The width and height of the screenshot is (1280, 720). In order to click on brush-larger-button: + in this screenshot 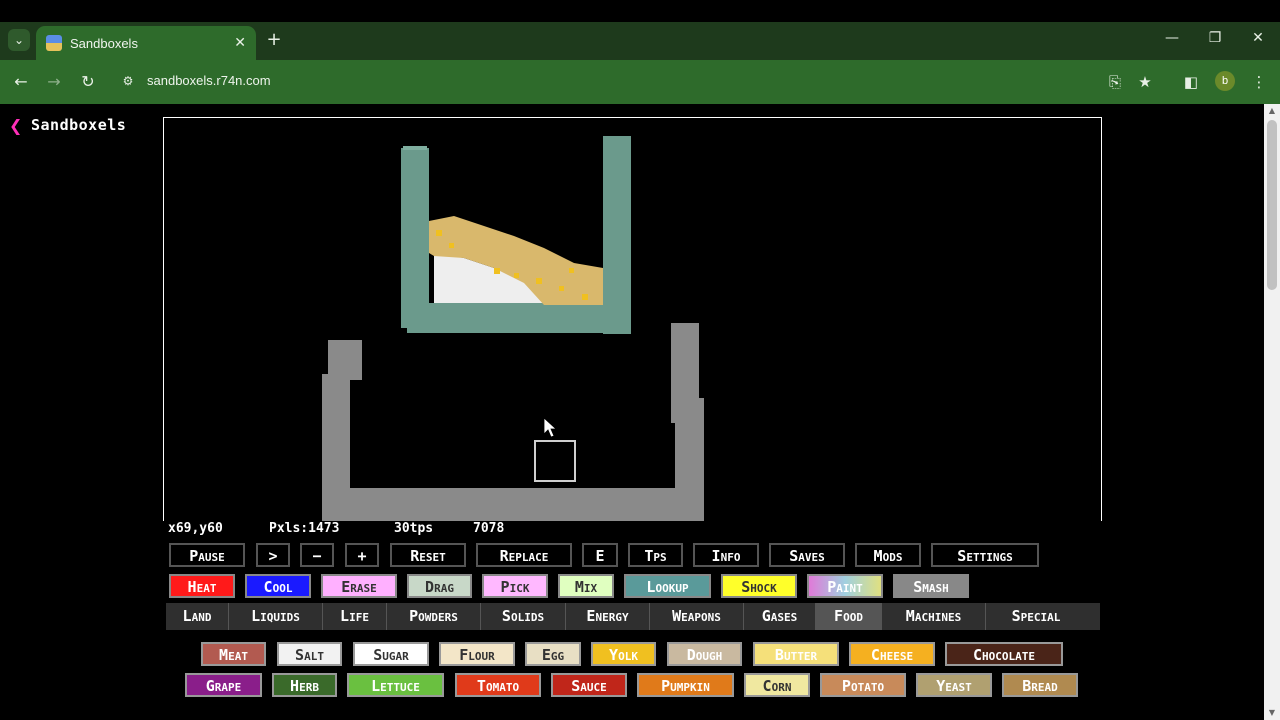, I will do `click(362, 555)`.